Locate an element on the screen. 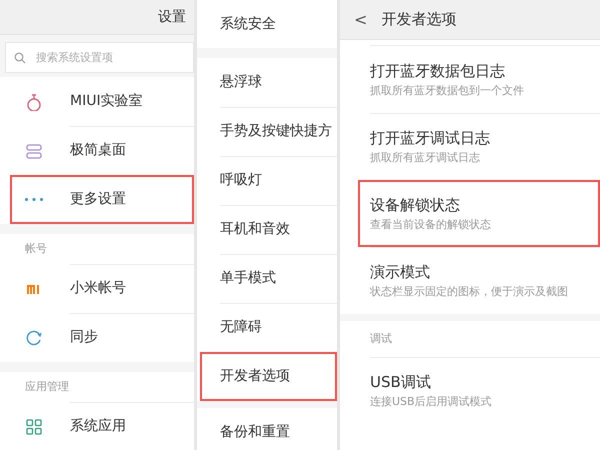 Image resolution: width=600 pixels, height=450 pixels. stacked-bars-icon is located at coordinates (34, 151).